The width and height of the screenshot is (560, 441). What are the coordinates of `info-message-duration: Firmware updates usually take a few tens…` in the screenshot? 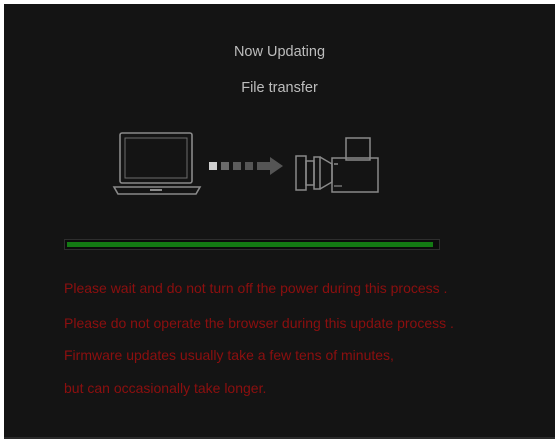 It's located at (229, 355).